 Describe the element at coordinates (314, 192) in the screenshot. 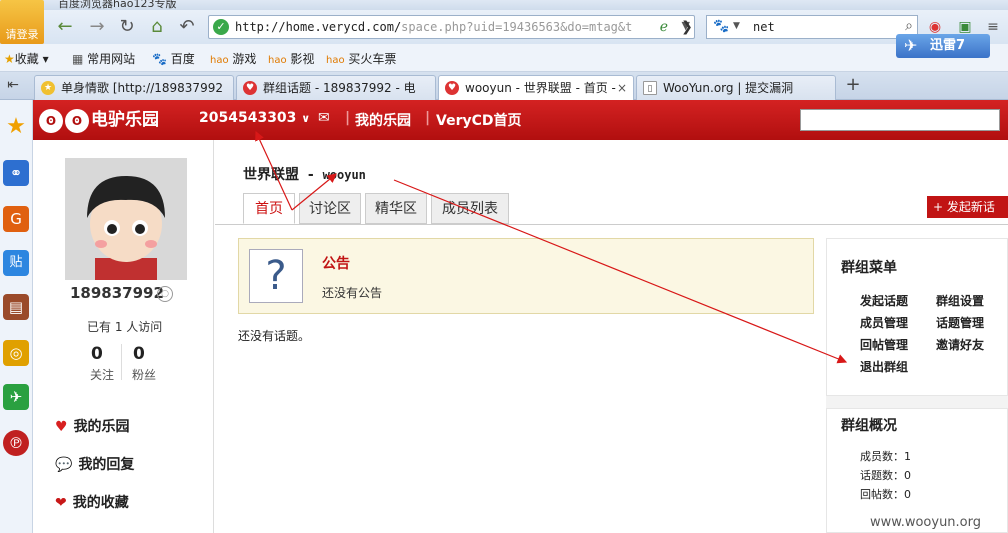

I see `annotation-arrow-groupname` at that location.